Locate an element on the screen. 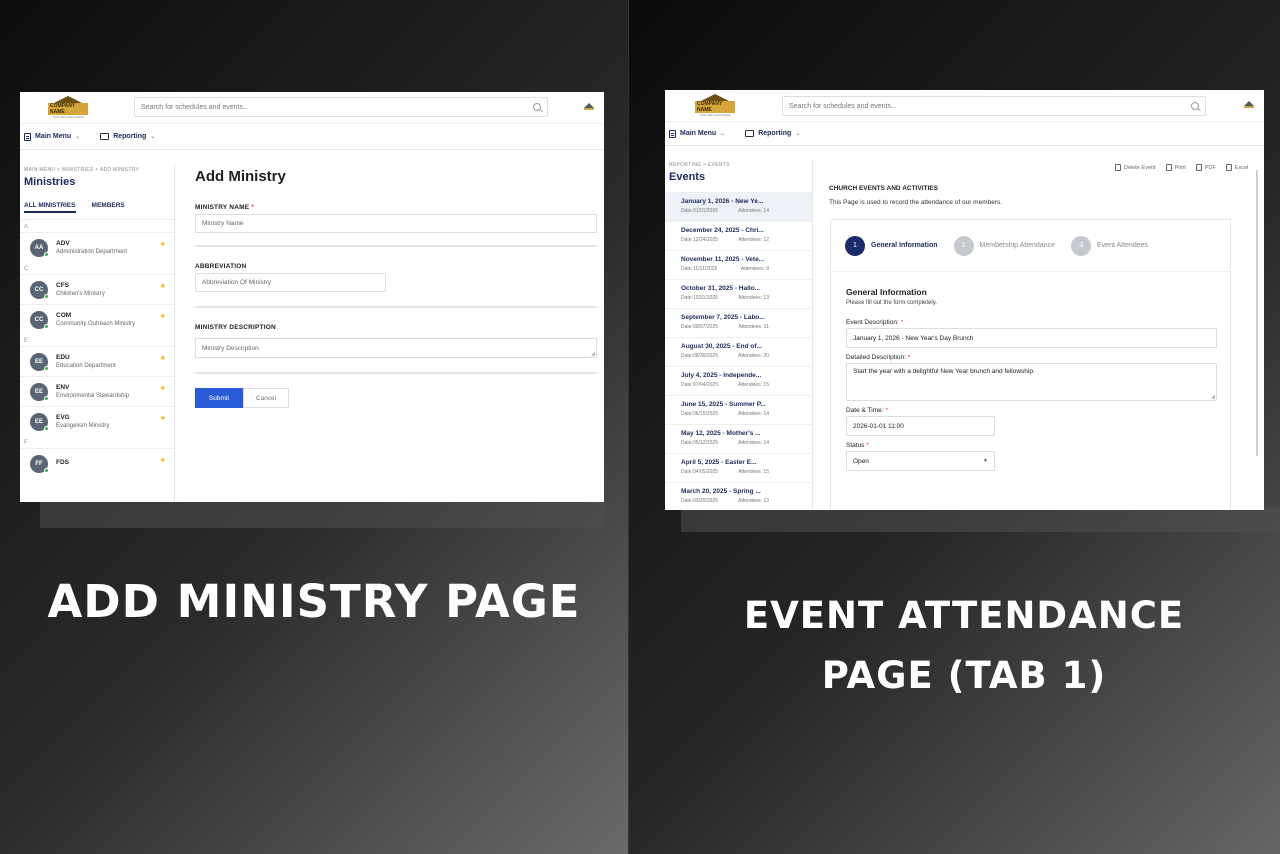 This screenshot has width=1280, height=854. excel-file-icon is located at coordinates (1228, 167).